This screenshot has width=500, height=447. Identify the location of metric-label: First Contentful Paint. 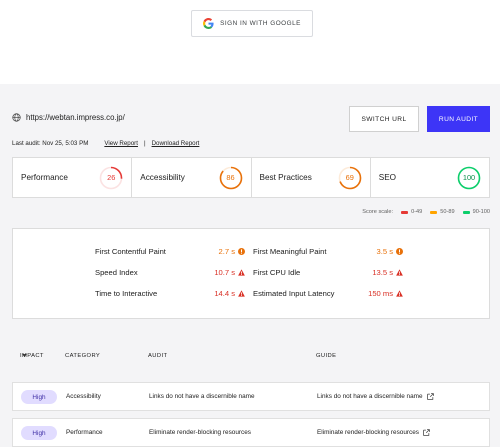
(130, 251).